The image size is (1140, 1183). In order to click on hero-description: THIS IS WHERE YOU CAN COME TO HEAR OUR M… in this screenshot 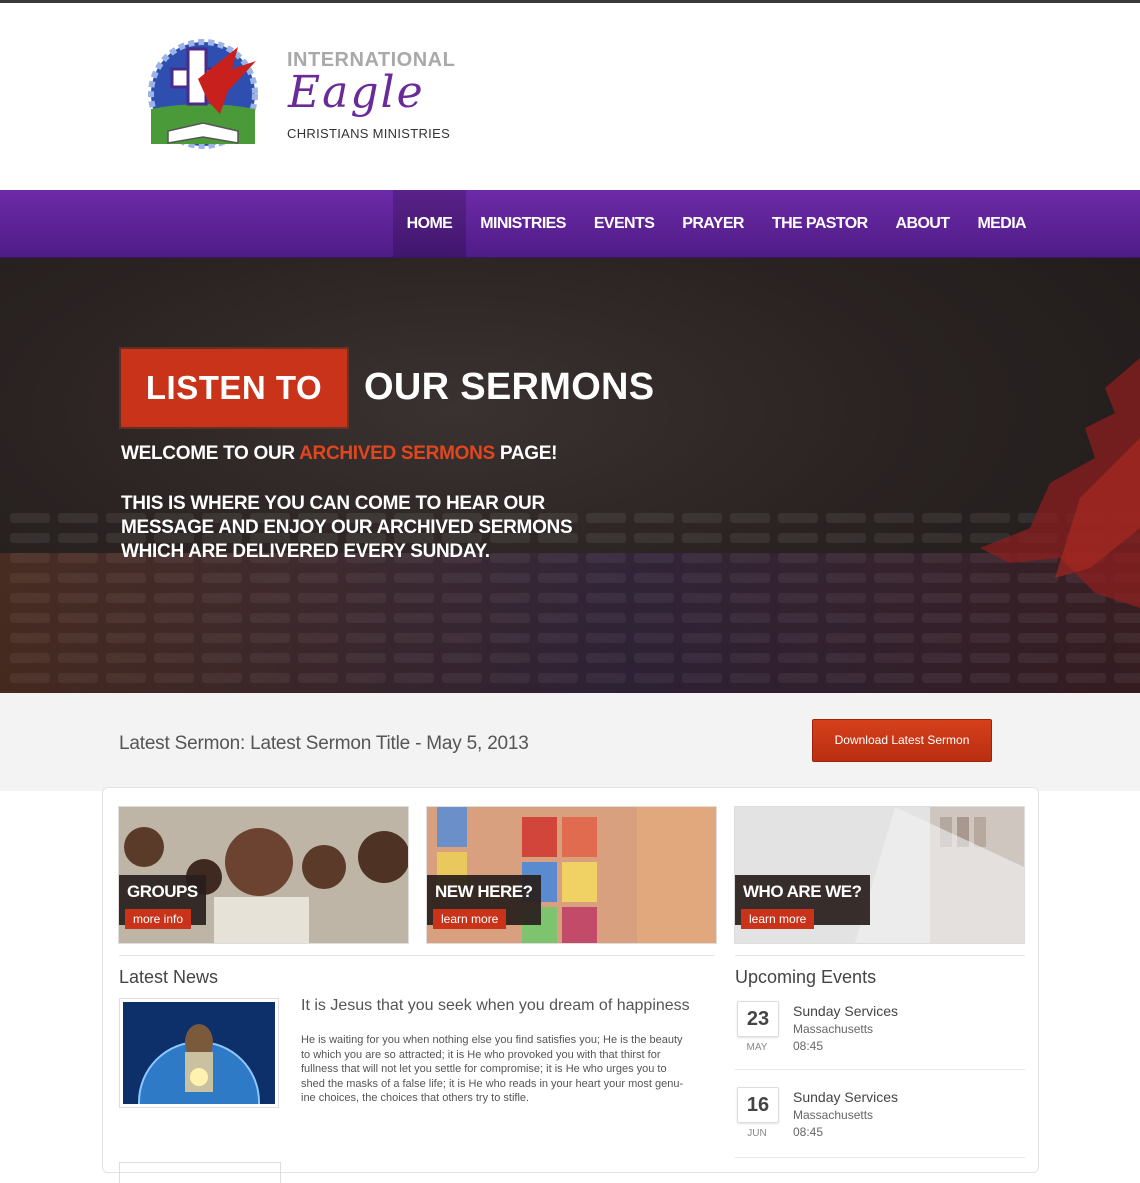, I will do `click(347, 527)`.